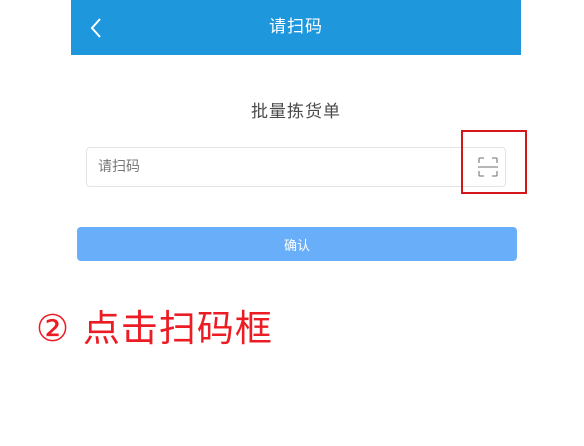 The width and height of the screenshot is (584, 446). What do you see at coordinates (297, 244) in the screenshot?
I see `confirm-button: 确认` at bounding box center [297, 244].